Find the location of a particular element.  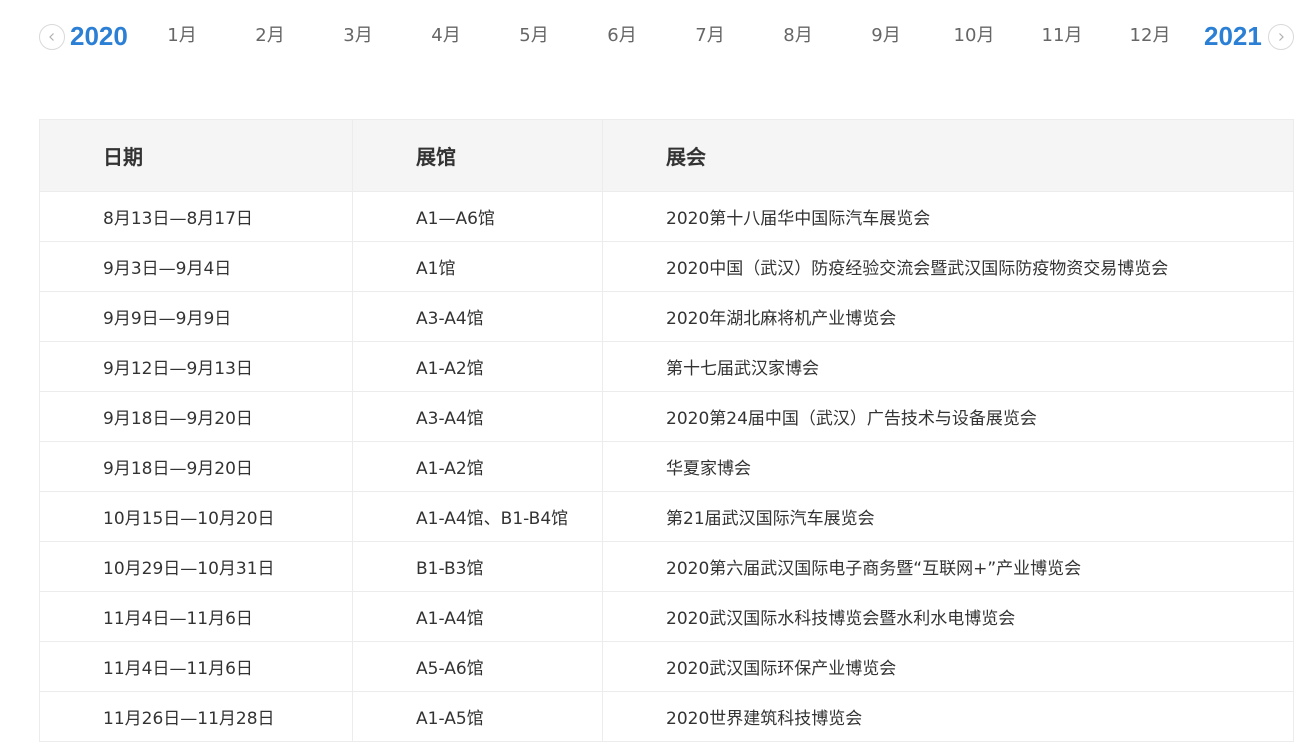

cell-hall: A5-A6馆 is located at coordinates (477, 666).